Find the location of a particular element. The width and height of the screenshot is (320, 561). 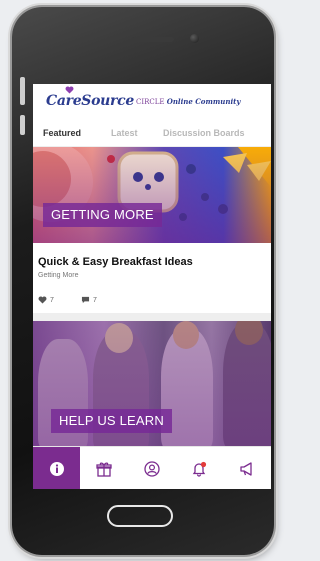

comments-count: 7 is located at coordinates (89, 300).